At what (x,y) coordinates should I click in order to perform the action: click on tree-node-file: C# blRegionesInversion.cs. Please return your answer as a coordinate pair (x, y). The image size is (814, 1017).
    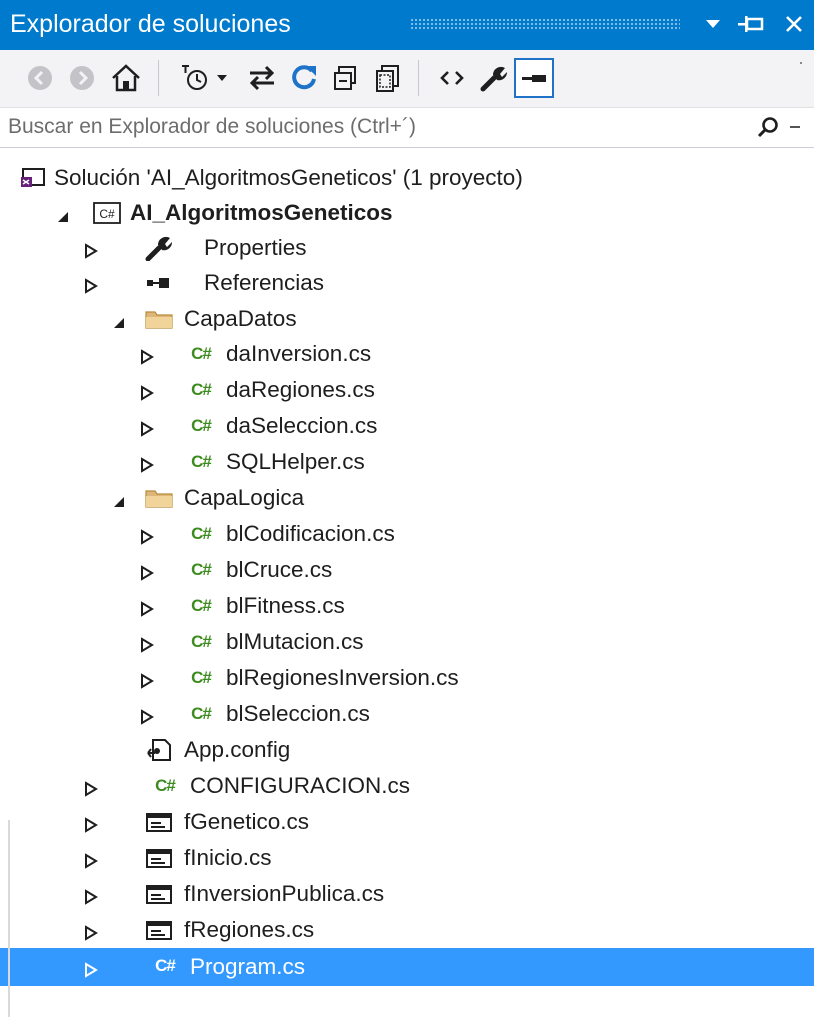
    Looking at the image, I should click on (407, 678).